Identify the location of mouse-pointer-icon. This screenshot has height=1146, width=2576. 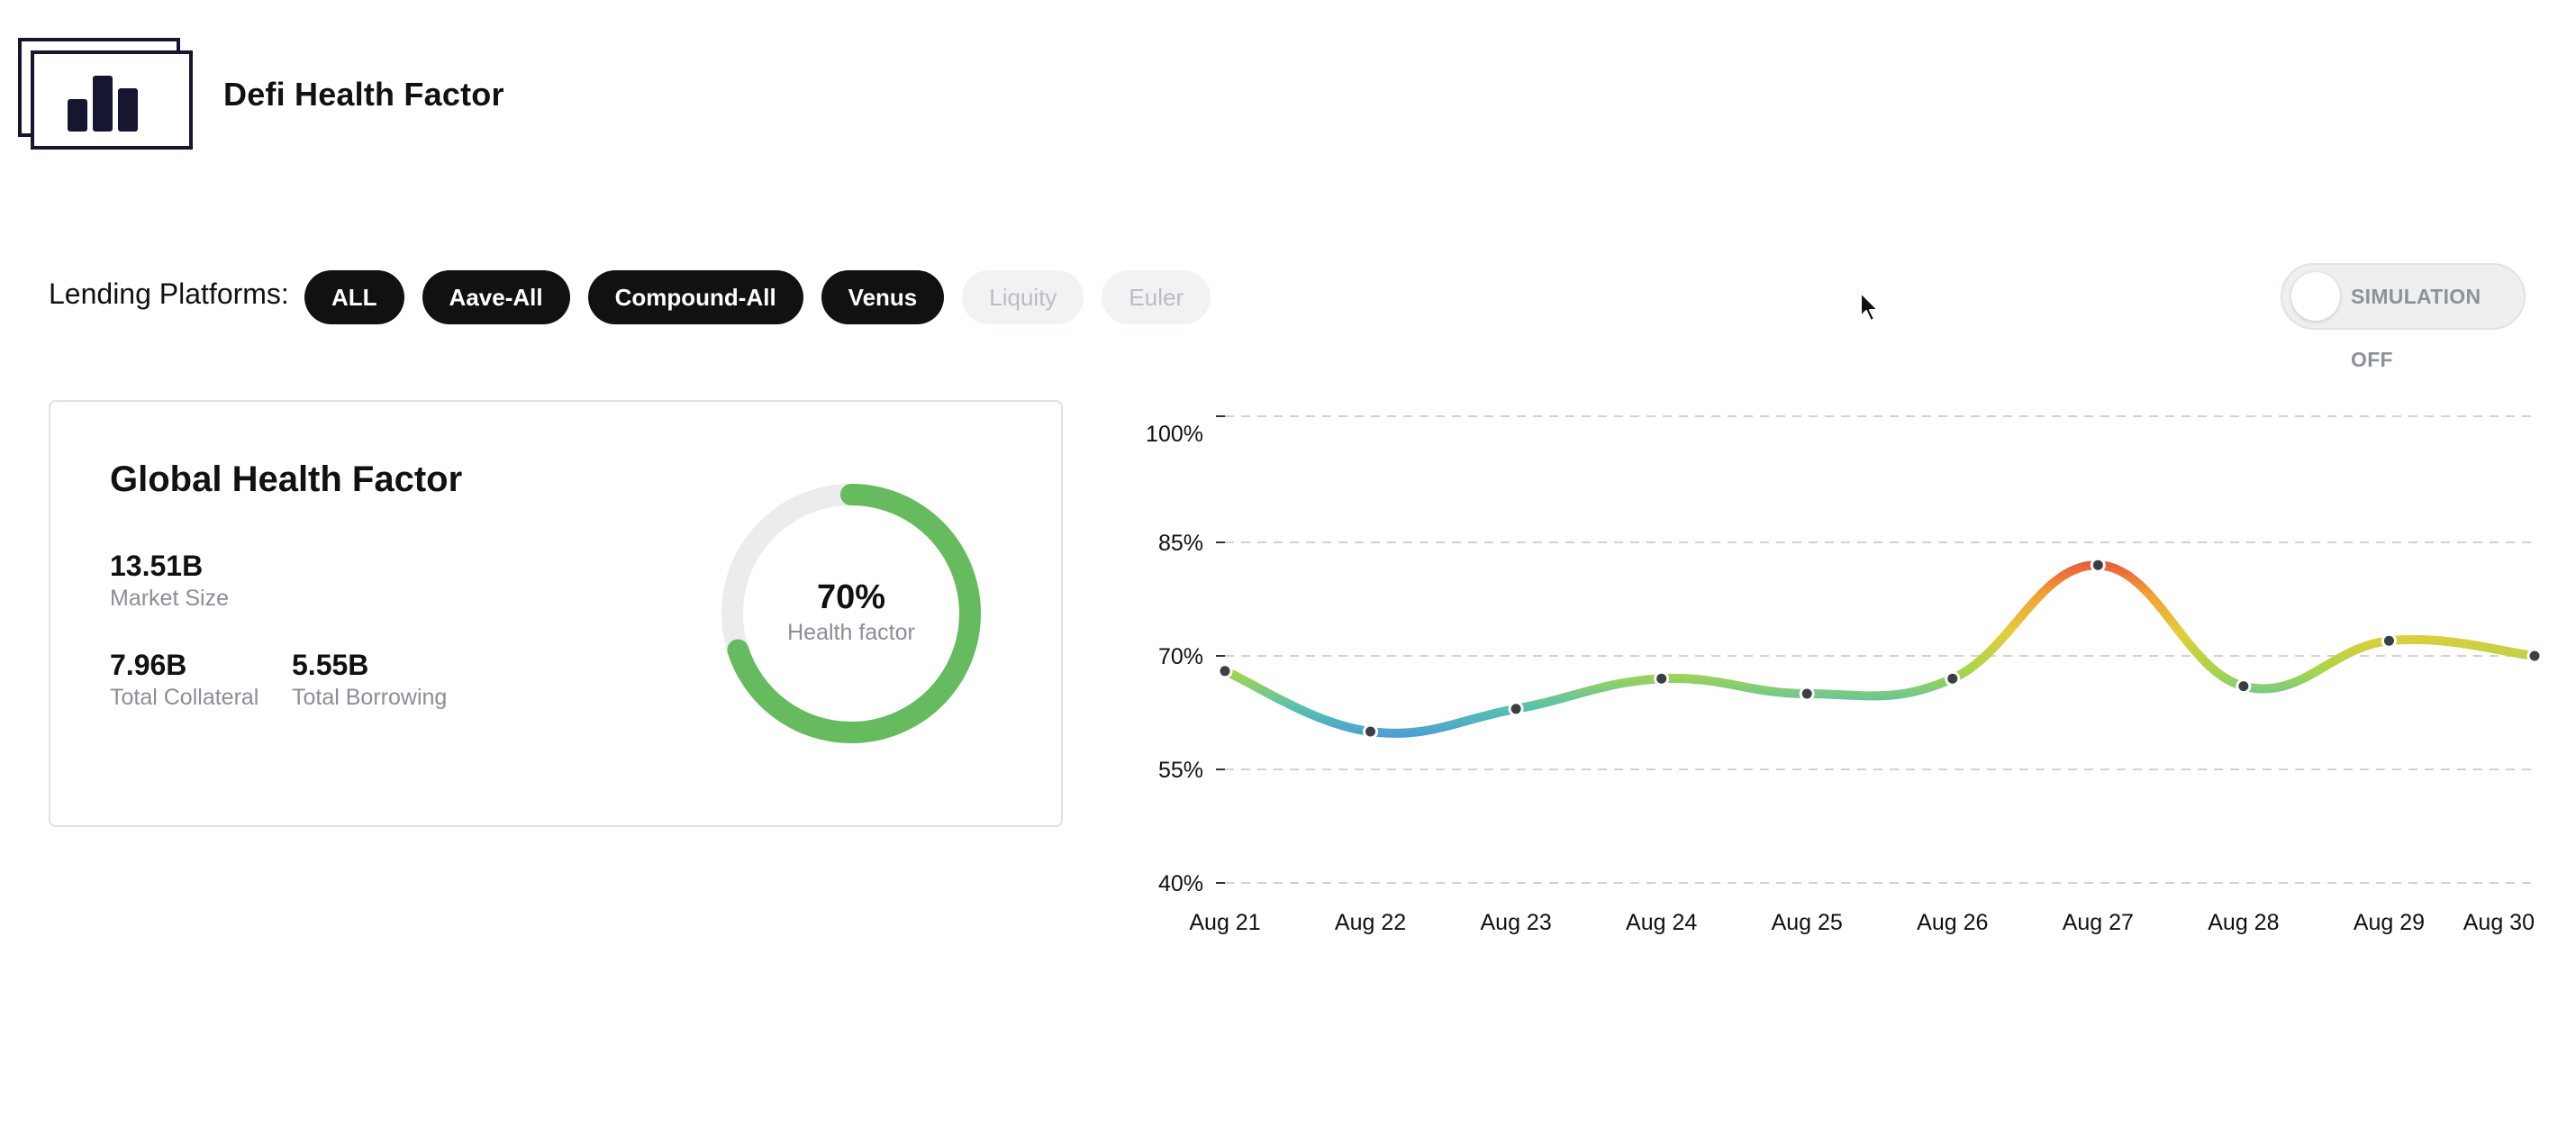
(1869, 307).